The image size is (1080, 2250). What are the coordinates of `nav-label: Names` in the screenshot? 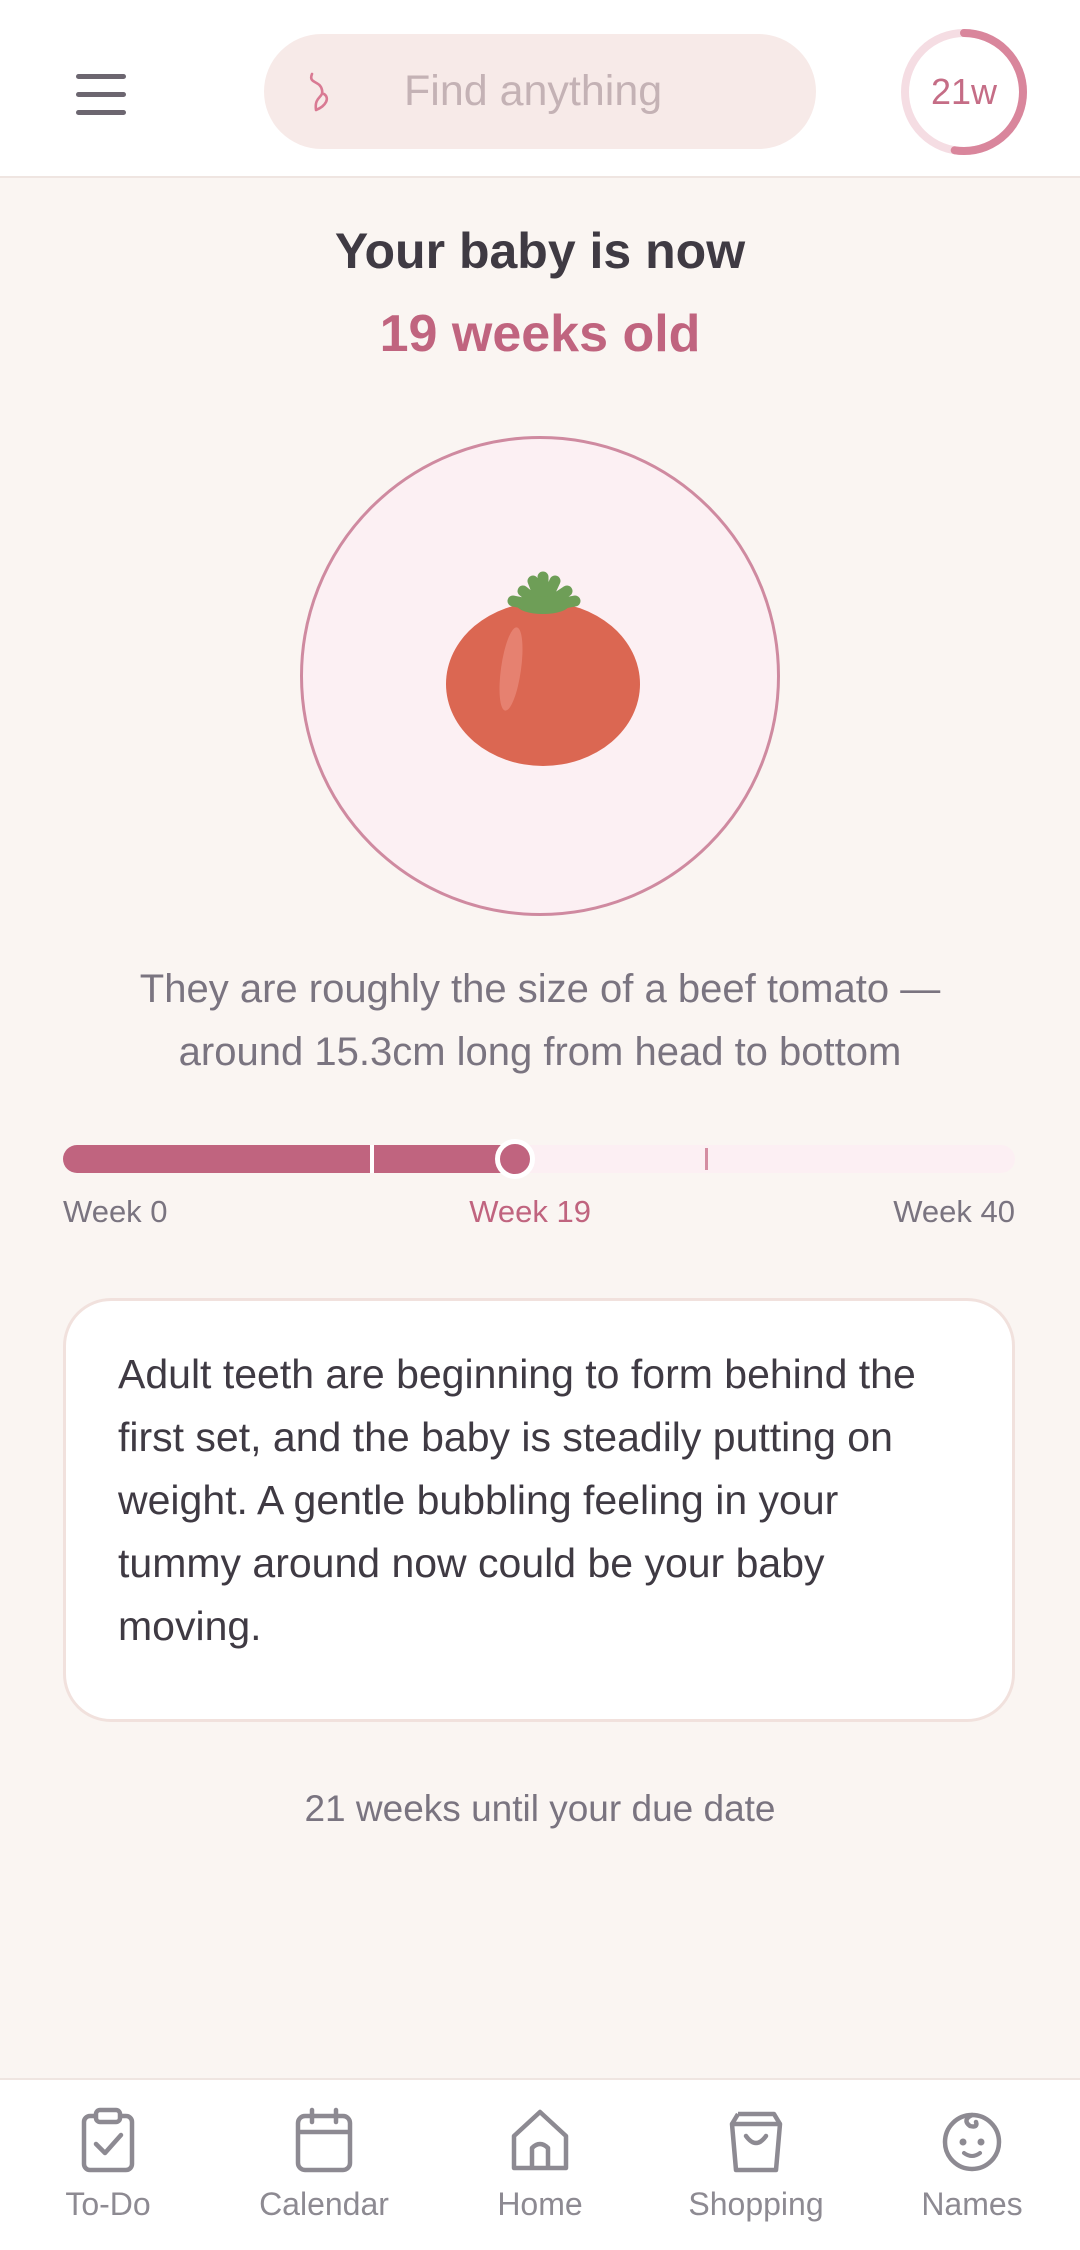 It's located at (972, 2204).